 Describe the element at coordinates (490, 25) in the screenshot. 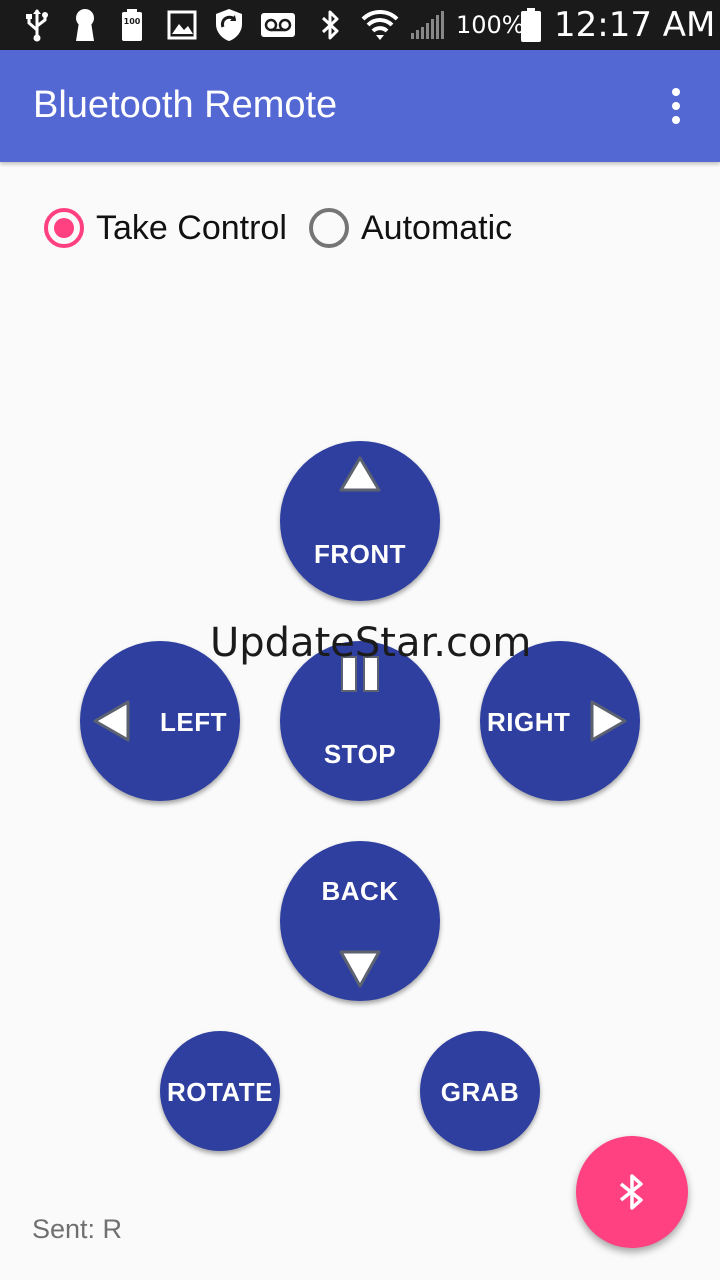

I see `battery-percent: 100%` at that location.